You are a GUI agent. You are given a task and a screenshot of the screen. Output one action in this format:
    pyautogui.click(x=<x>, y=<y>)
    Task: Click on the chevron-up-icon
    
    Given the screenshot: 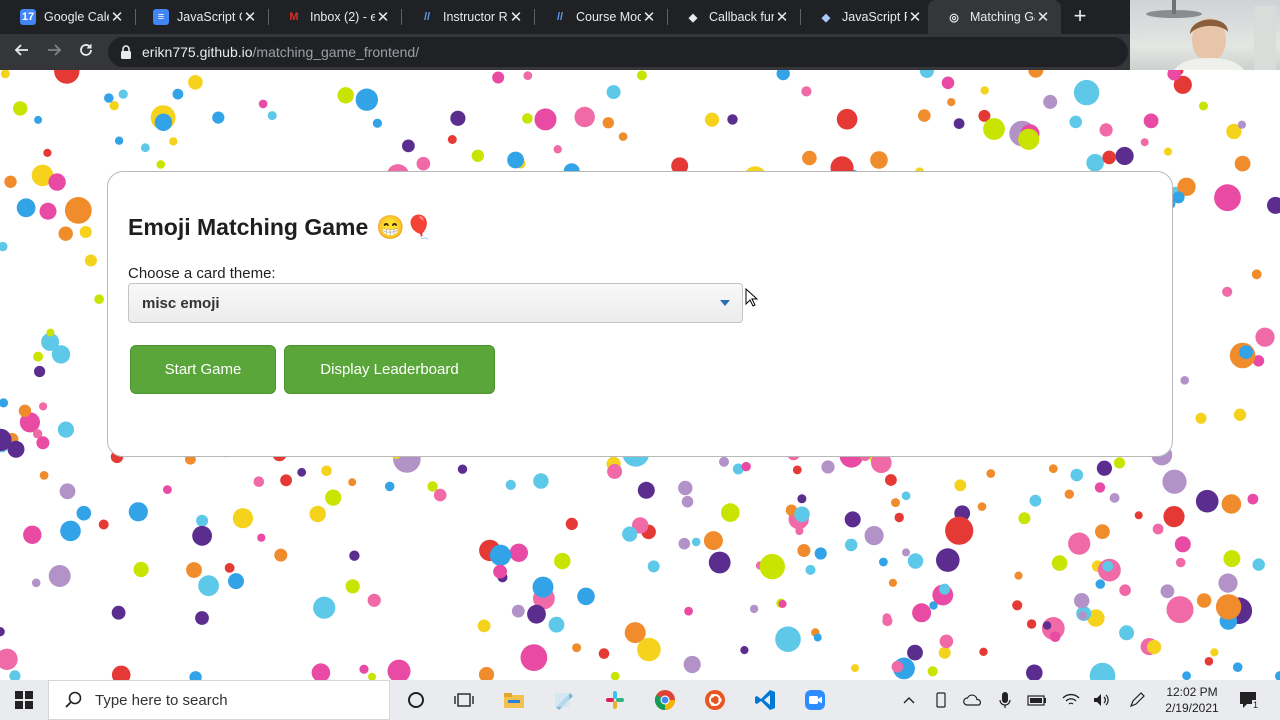 What is the action you would take?
    pyautogui.click(x=909, y=700)
    